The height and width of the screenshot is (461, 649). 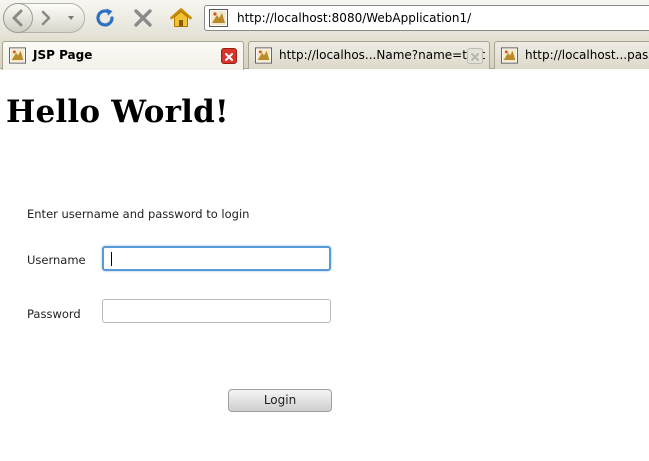 What do you see at coordinates (382, 55) in the screenshot?
I see `tab-label: http://localhos...Name?name=test` at bounding box center [382, 55].